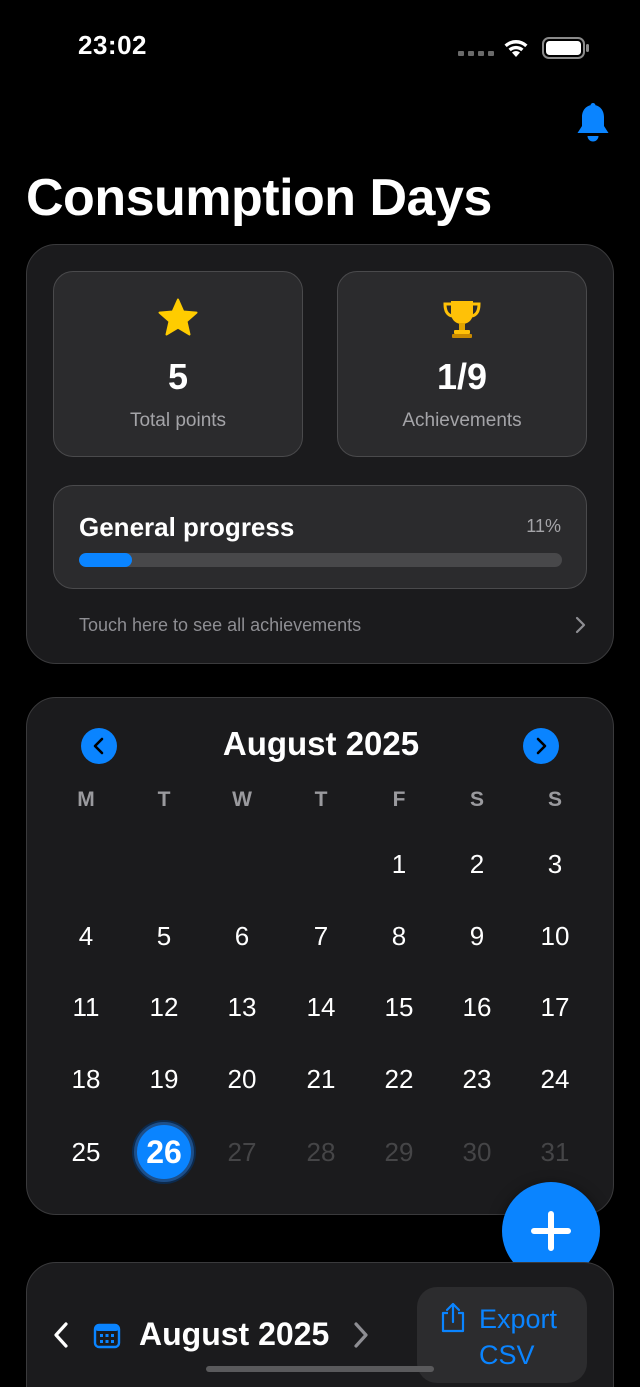 The image size is (640, 1387). I want to click on home-indicator, so click(320, 1369).